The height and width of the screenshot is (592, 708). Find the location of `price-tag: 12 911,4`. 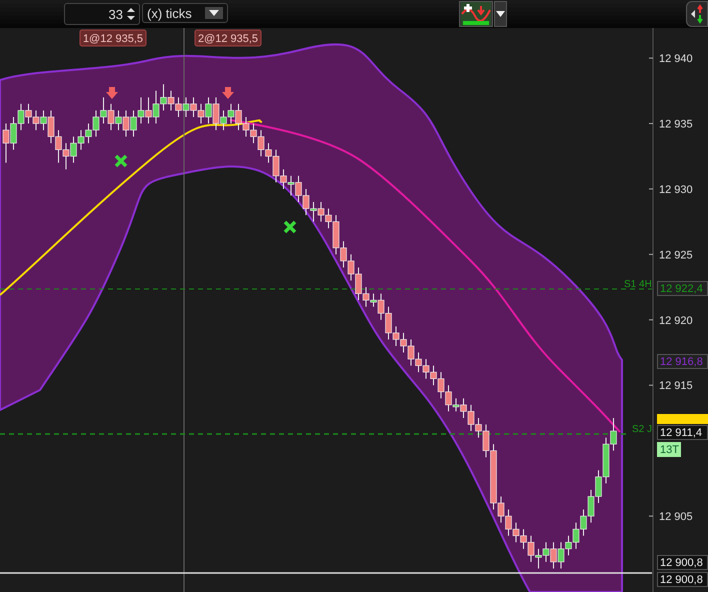

price-tag: 12 911,4 is located at coordinates (682, 432).